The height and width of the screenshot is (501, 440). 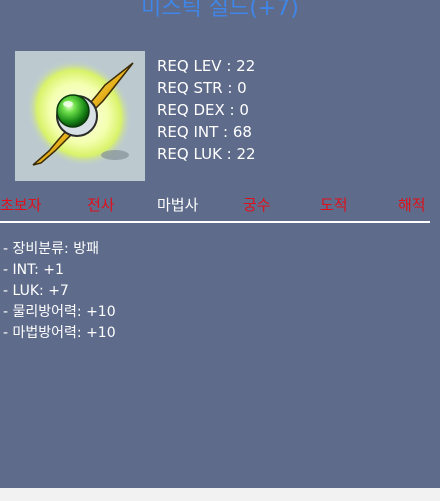 I want to click on job-archer: 궁수, so click(x=257, y=205).